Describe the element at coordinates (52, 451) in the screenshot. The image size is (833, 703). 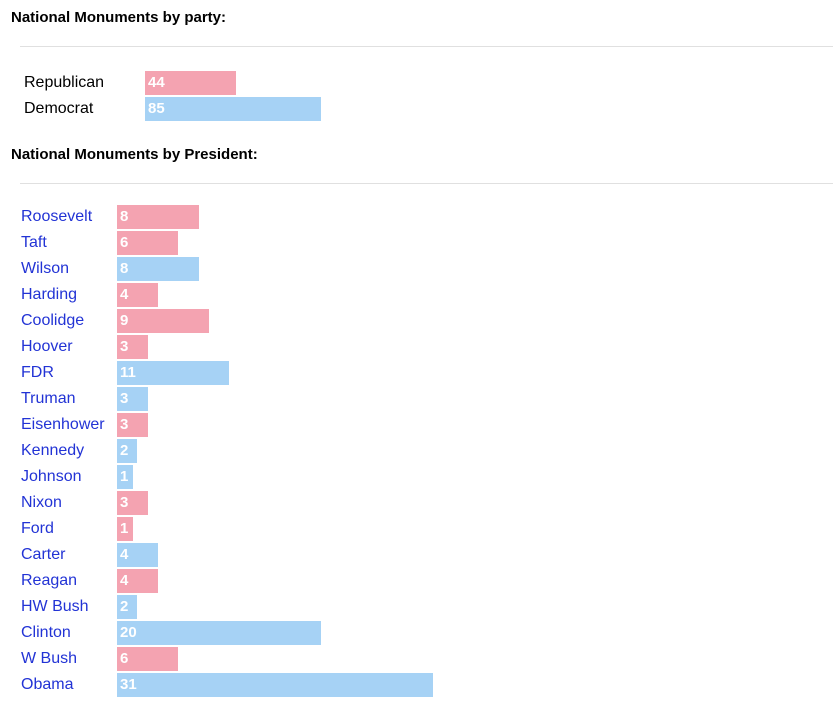
I see `president-label-kennedy: Kennedy` at that location.